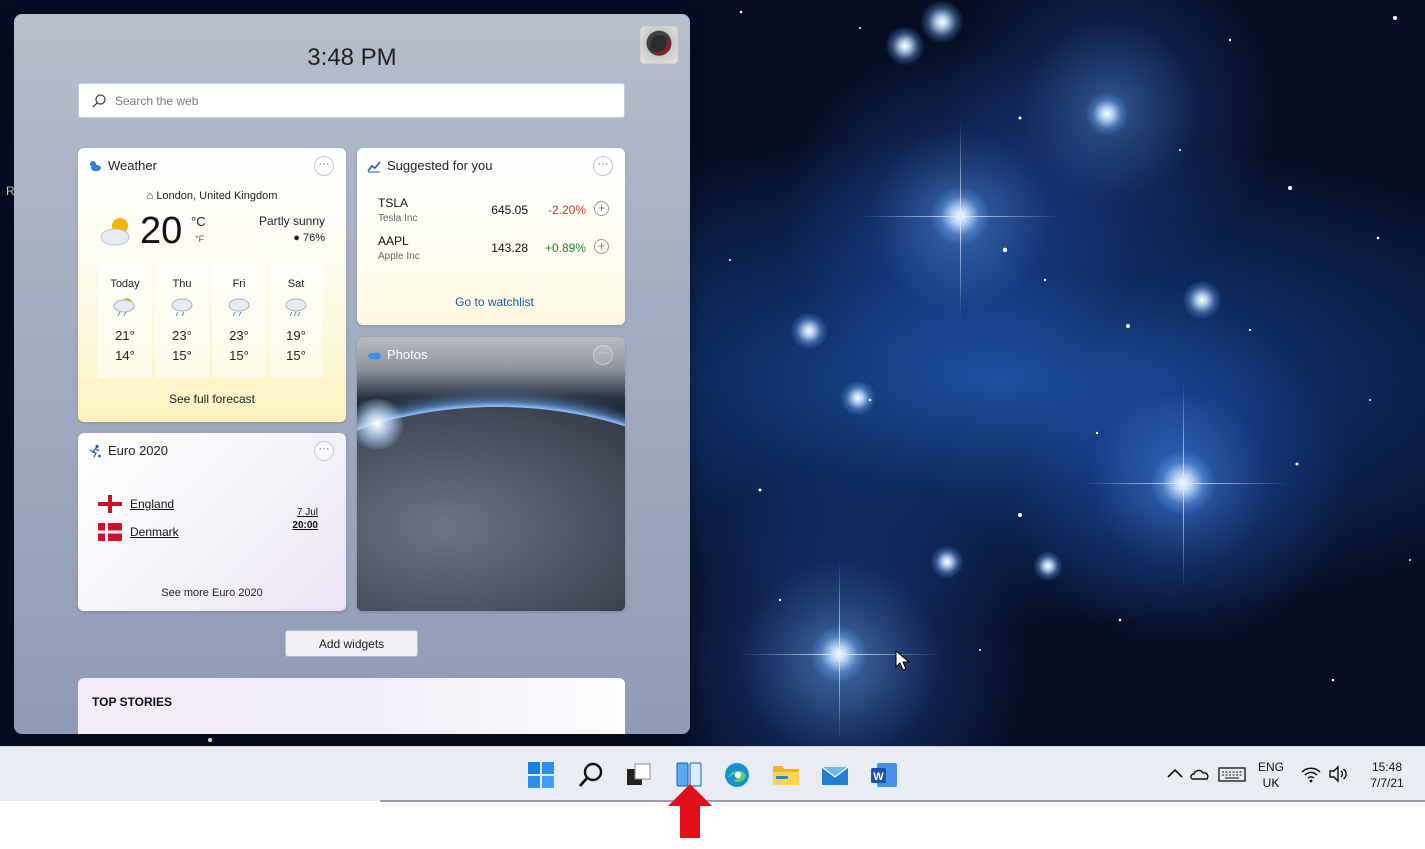  Describe the element at coordinates (161, 231) in the screenshot. I see `weather-temperature: 20` at that location.